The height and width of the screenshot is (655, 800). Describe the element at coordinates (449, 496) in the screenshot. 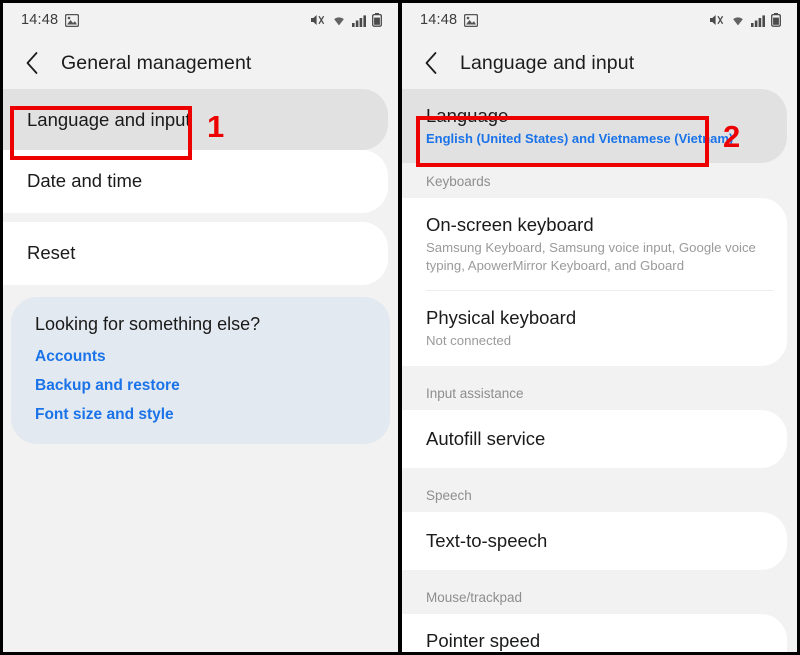

I see `section-label-speech: Speech` at that location.